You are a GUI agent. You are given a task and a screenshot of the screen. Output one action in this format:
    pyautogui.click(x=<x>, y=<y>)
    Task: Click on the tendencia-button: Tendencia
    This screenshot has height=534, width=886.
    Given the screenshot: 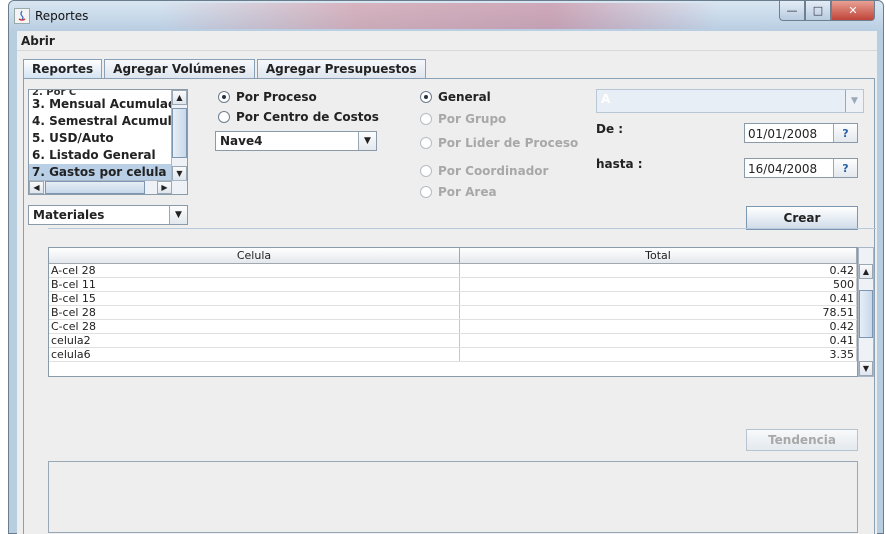 What is the action you would take?
    pyautogui.click(x=802, y=440)
    